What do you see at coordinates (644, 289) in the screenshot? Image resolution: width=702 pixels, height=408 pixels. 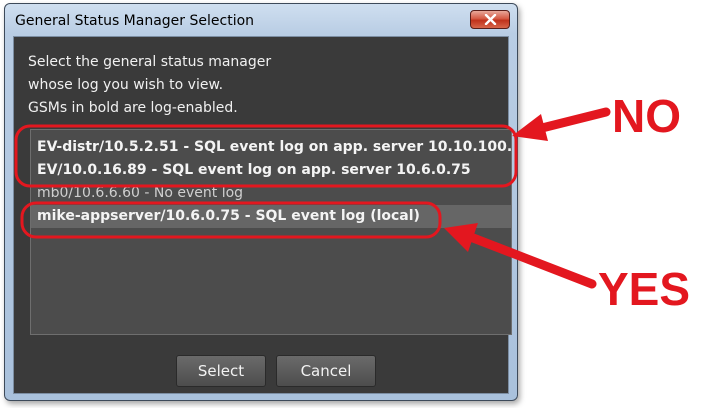 I see `annotation-yes-label: YES` at bounding box center [644, 289].